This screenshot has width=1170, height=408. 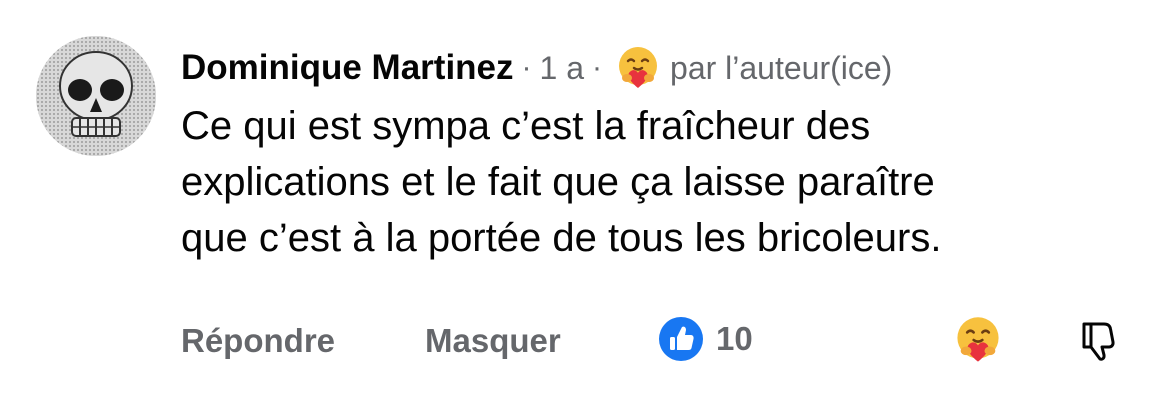 I want to click on skull-avatar-icon, so click(x=96, y=96).